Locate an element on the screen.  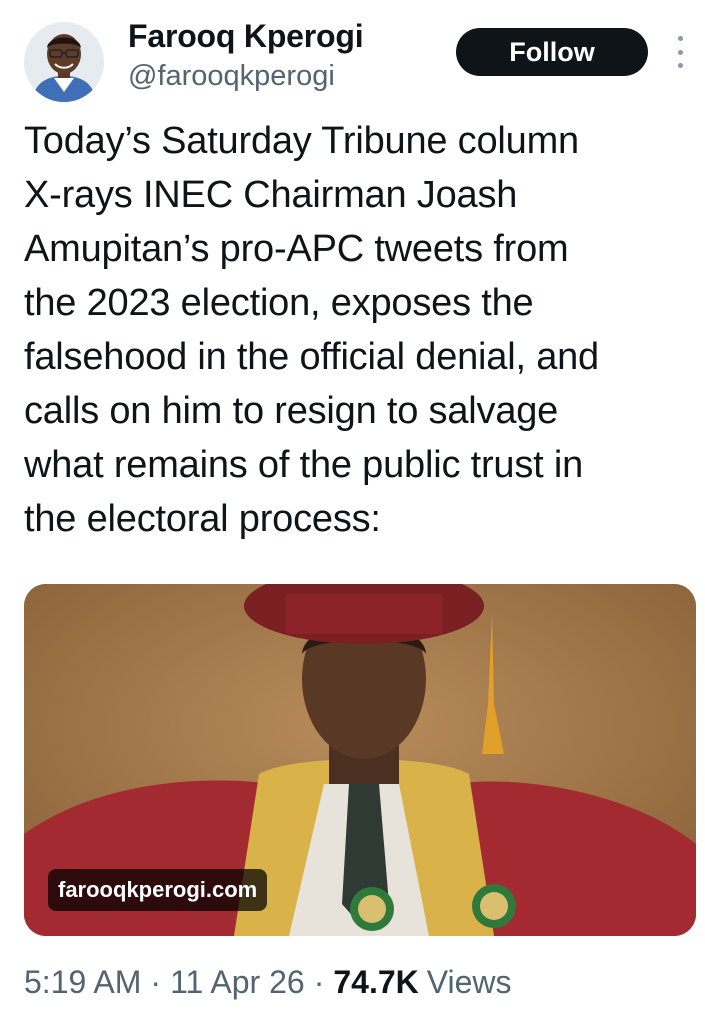
views-count: 74.7K is located at coordinates (375, 982).